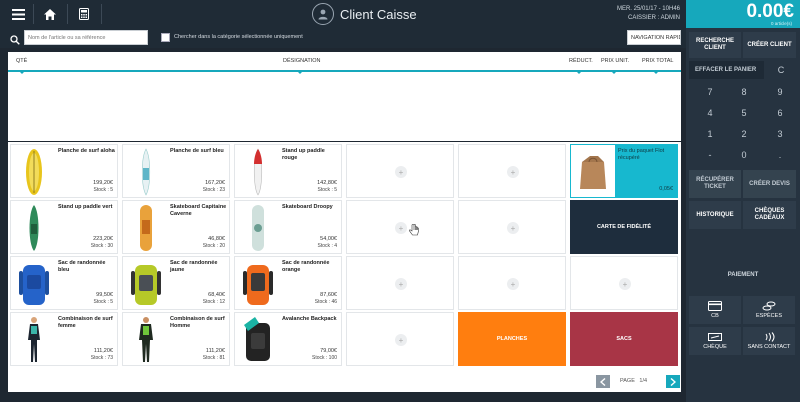  What do you see at coordinates (715, 184) in the screenshot?
I see `recover-ticket-button: RÉCUPÉRER TICKET` at bounding box center [715, 184].